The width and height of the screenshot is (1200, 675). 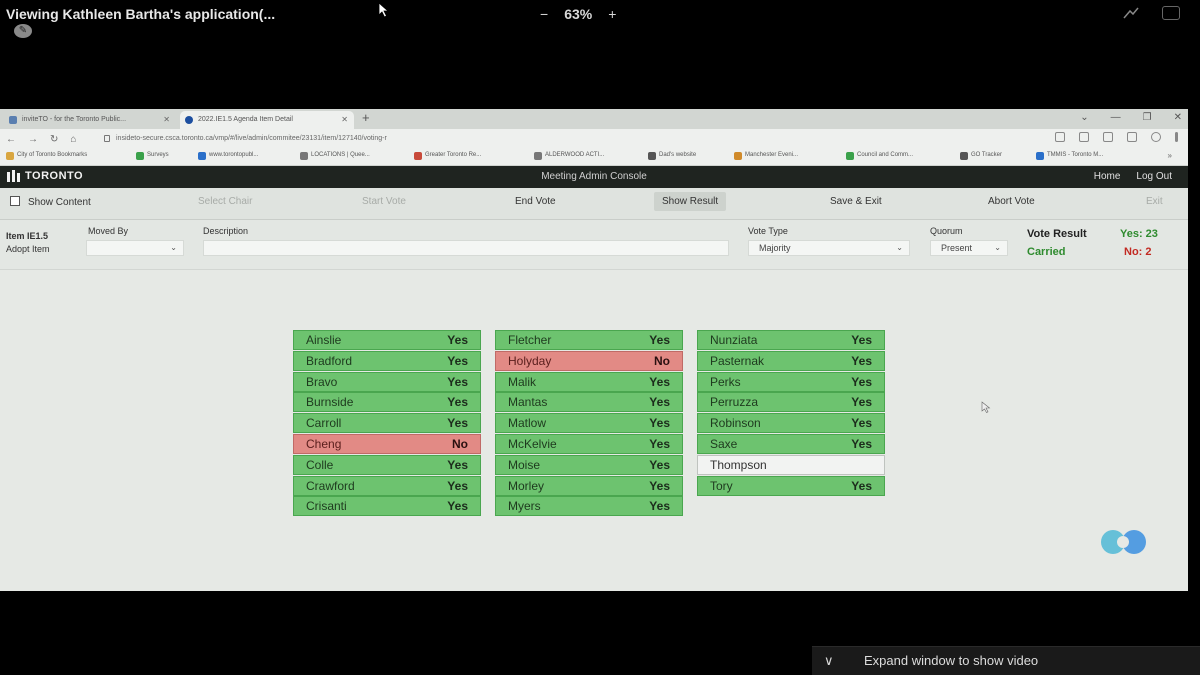 I want to click on councillor-name: Nunziata, so click(x=734, y=340).